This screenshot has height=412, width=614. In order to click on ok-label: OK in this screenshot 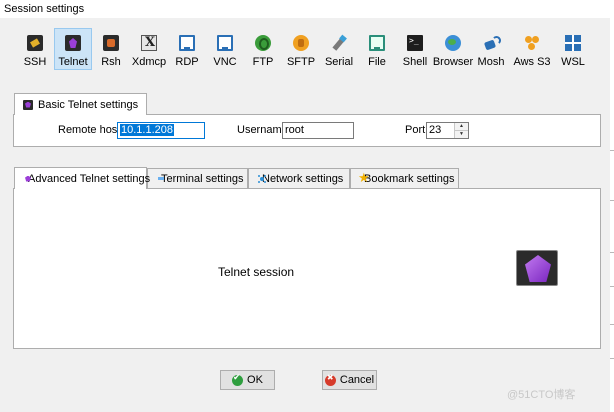, I will do `click(255, 380)`.